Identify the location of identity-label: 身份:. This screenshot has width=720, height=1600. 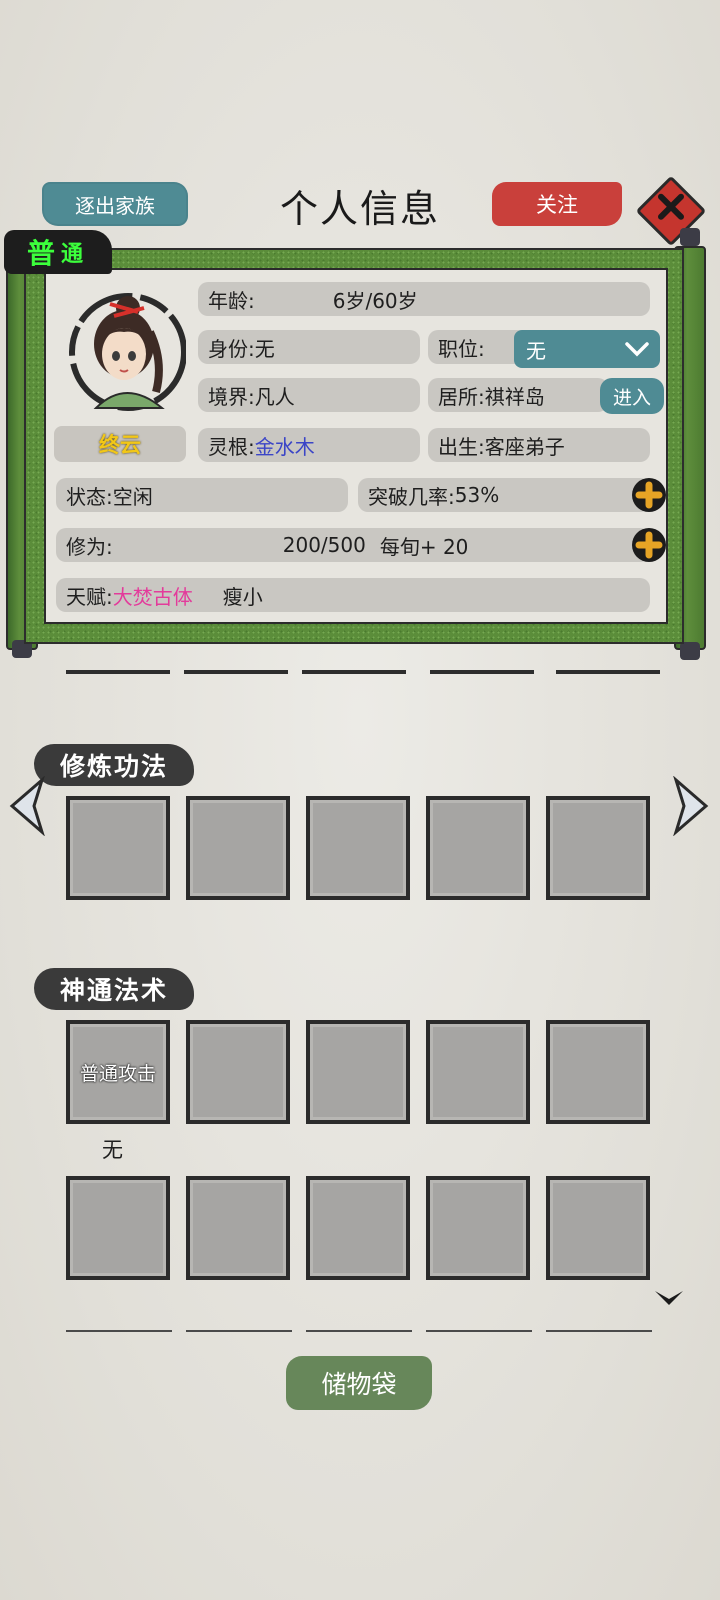
(231, 348).